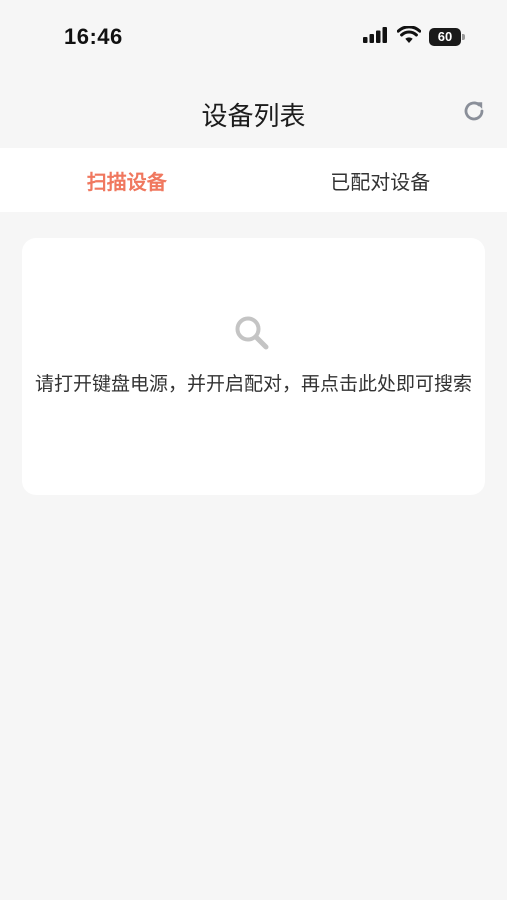 The image size is (507, 900). What do you see at coordinates (380, 180) in the screenshot?
I see `tab-paired-devices: 已配对设备` at bounding box center [380, 180].